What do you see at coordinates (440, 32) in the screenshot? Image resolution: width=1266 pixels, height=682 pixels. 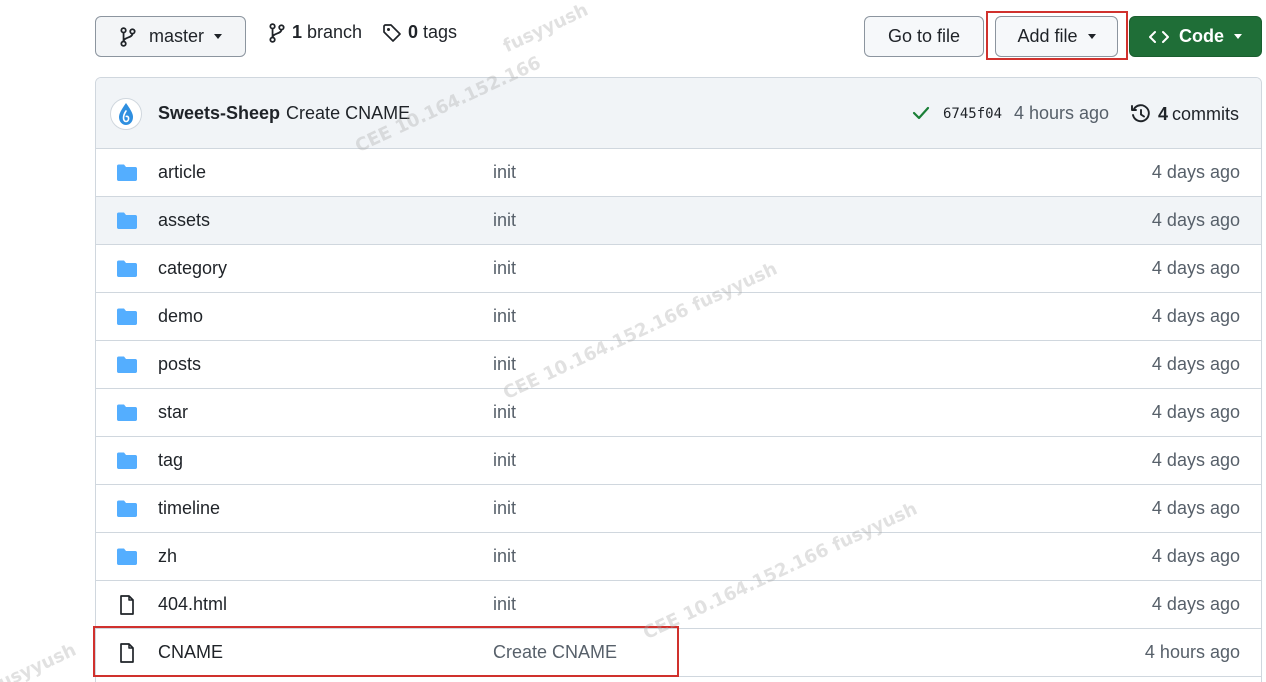 I see `tag-word: tags` at bounding box center [440, 32].